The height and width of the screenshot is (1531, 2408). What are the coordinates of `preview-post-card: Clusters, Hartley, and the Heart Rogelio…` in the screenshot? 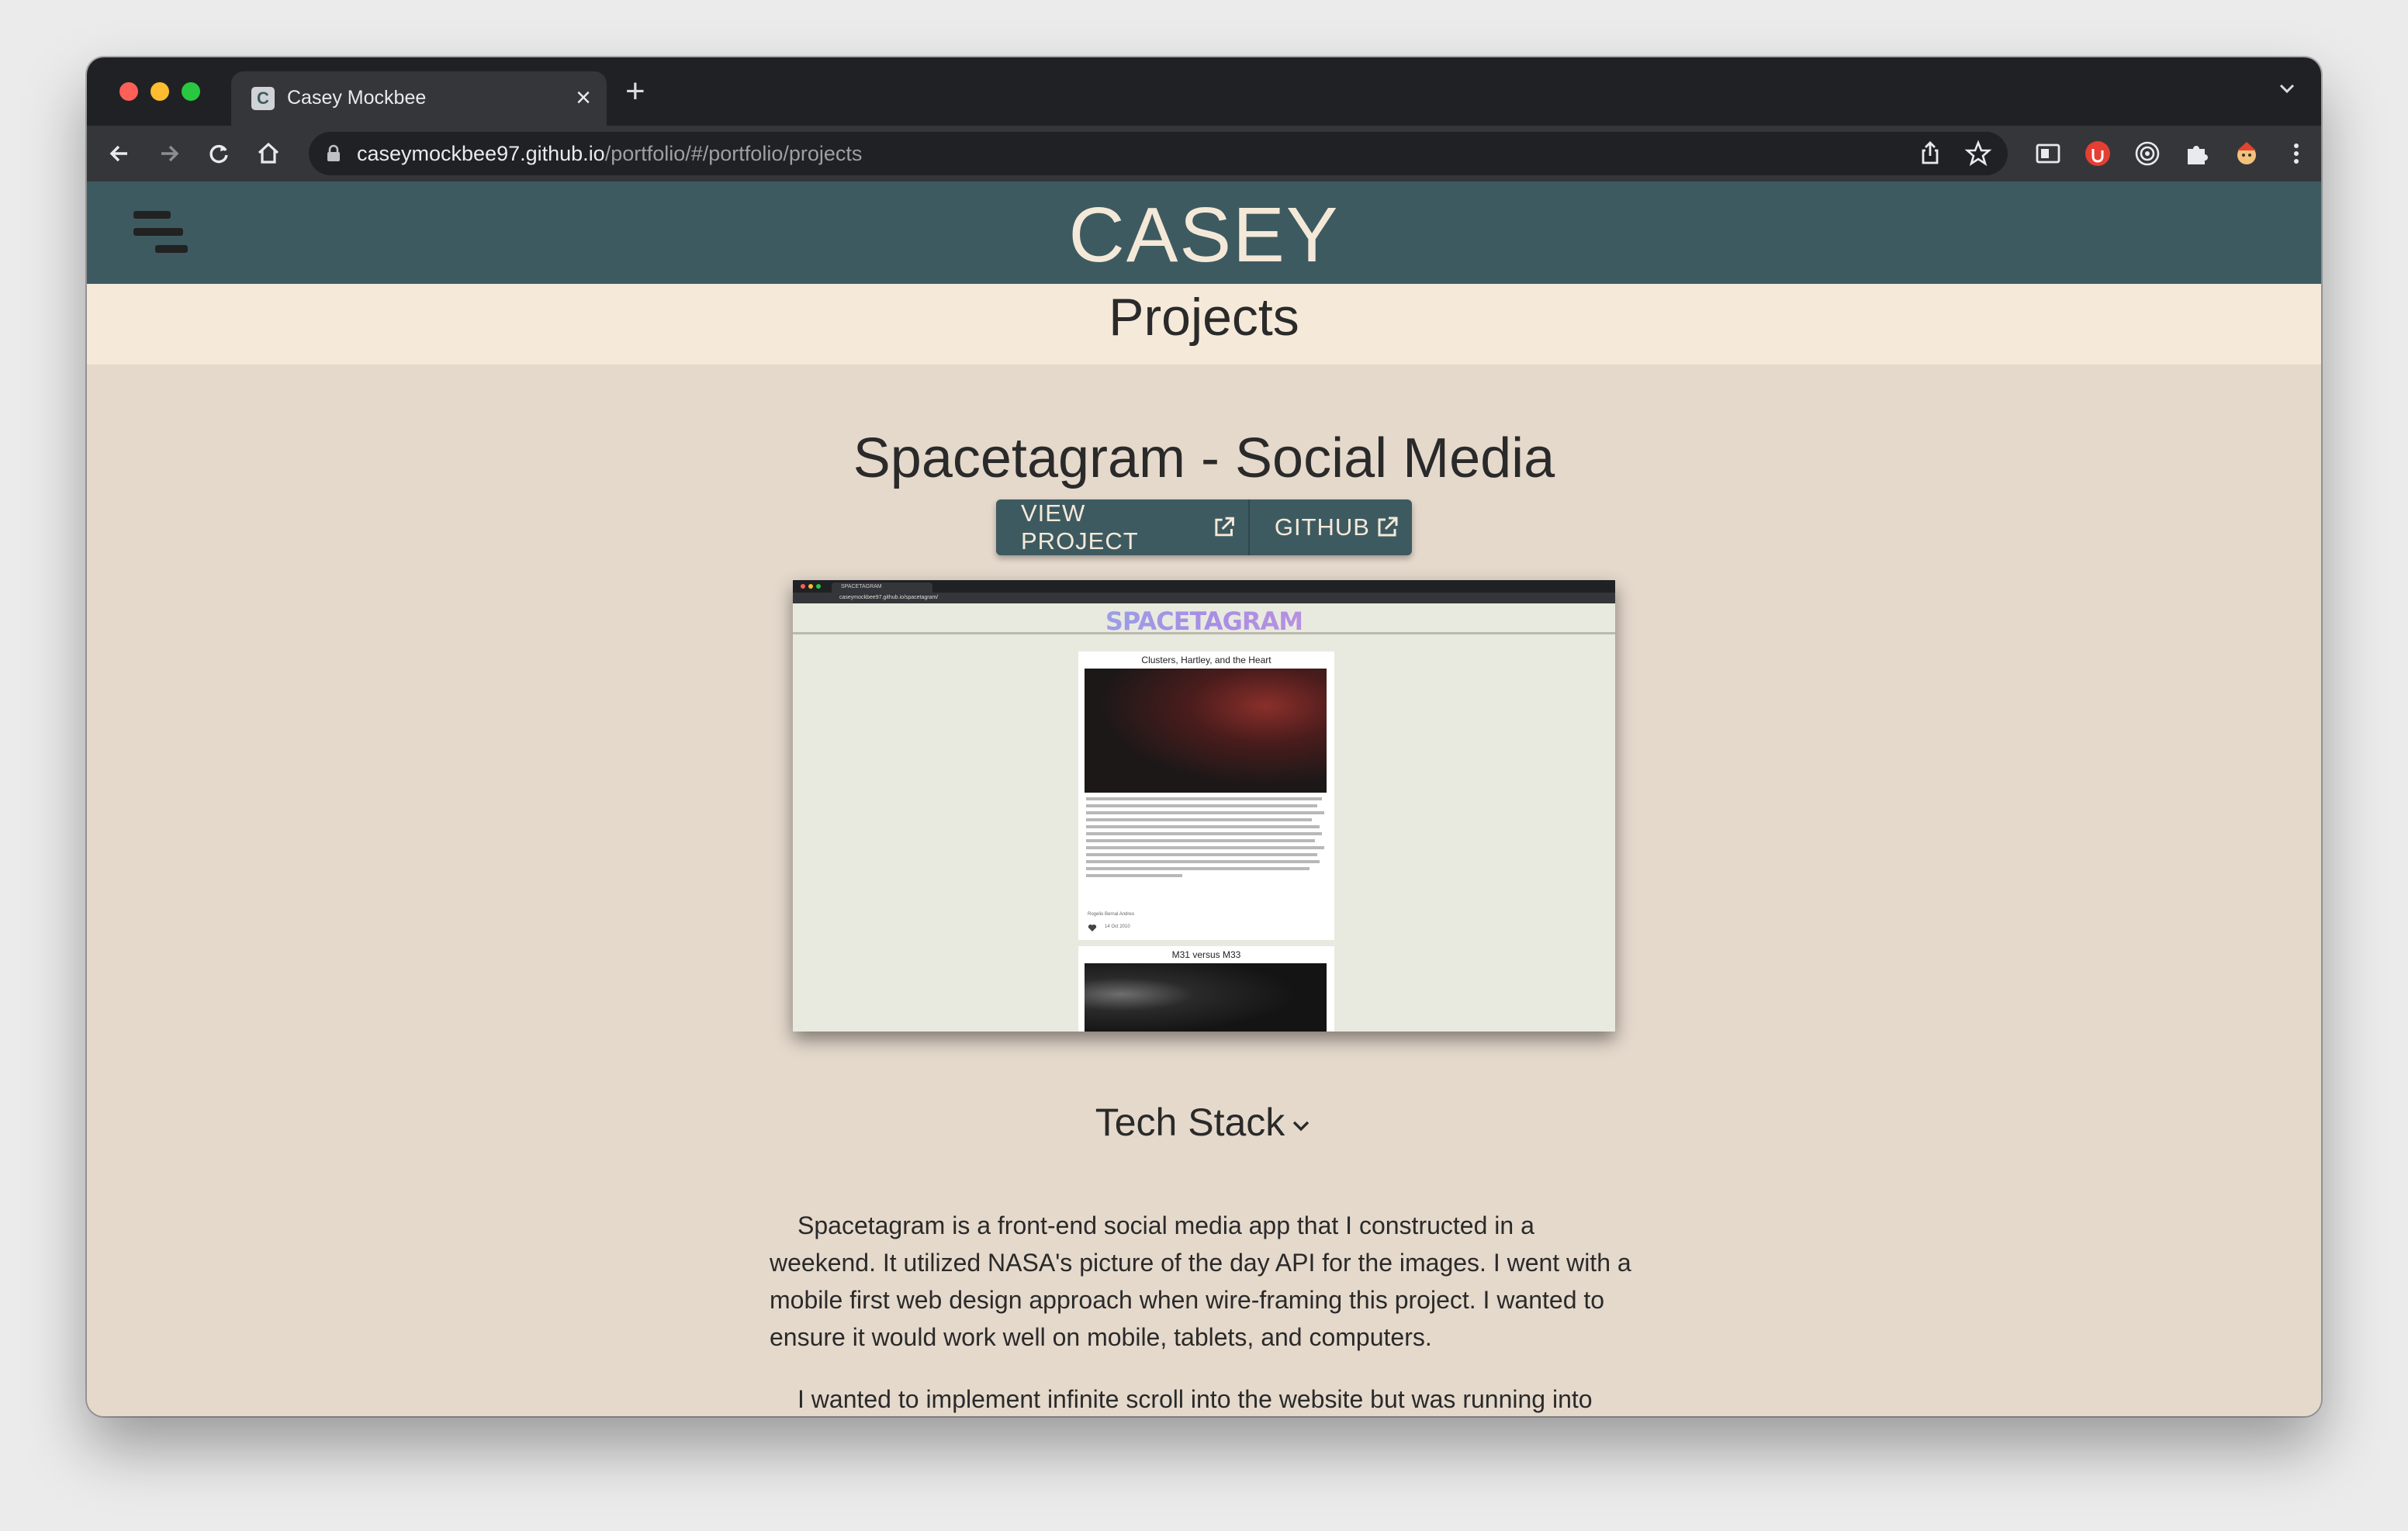 It's located at (1206, 795).